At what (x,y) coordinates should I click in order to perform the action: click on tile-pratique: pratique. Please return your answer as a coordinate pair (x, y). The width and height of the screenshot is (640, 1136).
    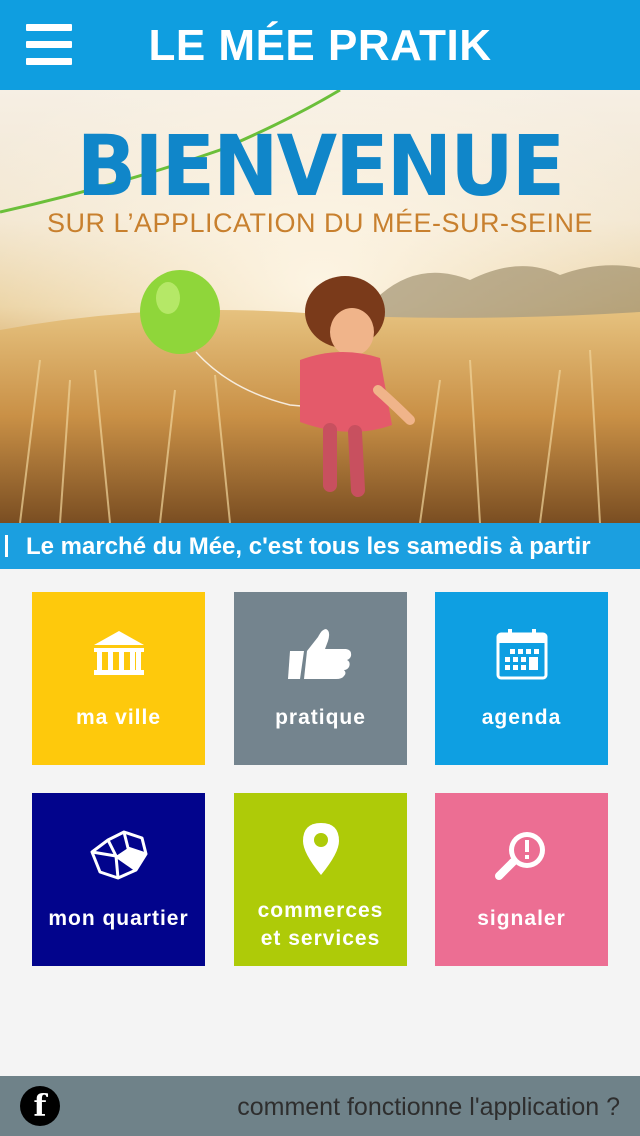
    Looking at the image, I should click on (320, 678).